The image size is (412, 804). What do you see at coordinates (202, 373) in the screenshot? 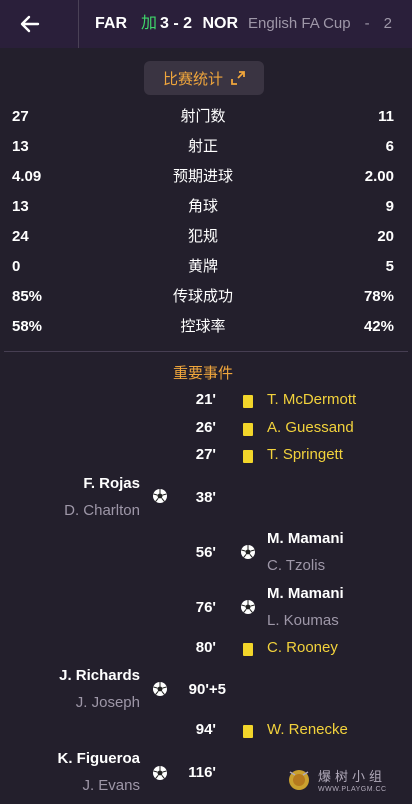
I see `key-events-title: 重要事件` at bounding box center [202, 373].